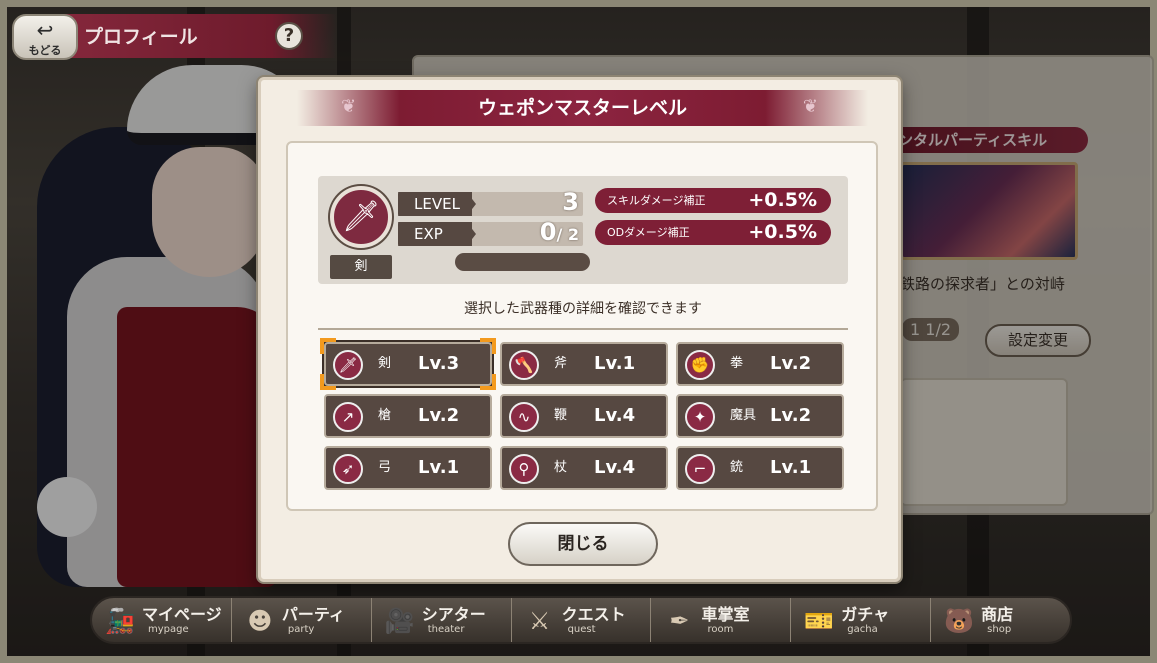 Image resolution: width=1157 pixels, height=663 pixels. What do you see at coordinates (700, 365) in the screenshot?
I see `fist-icon: ✊` at bounding box center [700, 365].